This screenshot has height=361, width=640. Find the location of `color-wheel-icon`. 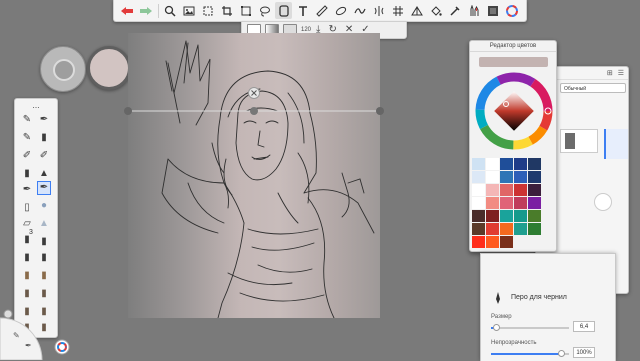

color-wheel-icon is located at coordinates (511, 10).